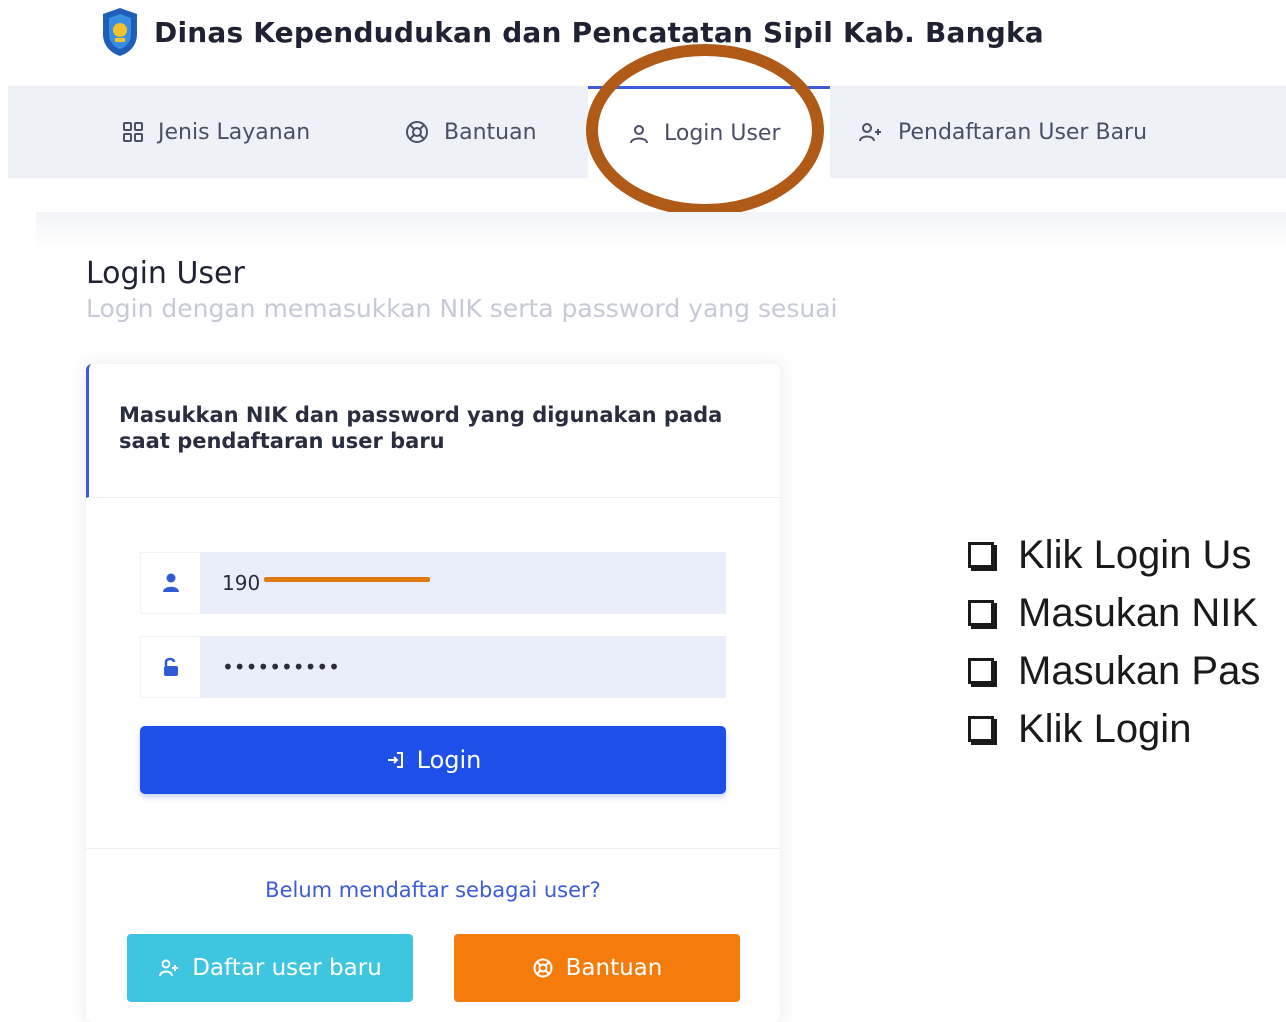  I want to click on step-text: Masukan NIK, so click(1138, 612).